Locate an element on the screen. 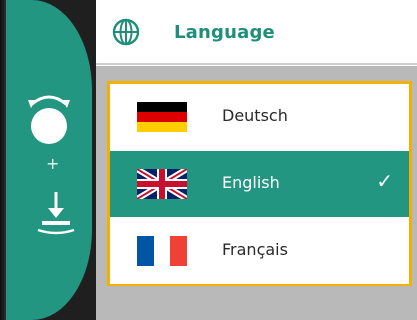  language-label: Français is located at coordinates (255, 249).